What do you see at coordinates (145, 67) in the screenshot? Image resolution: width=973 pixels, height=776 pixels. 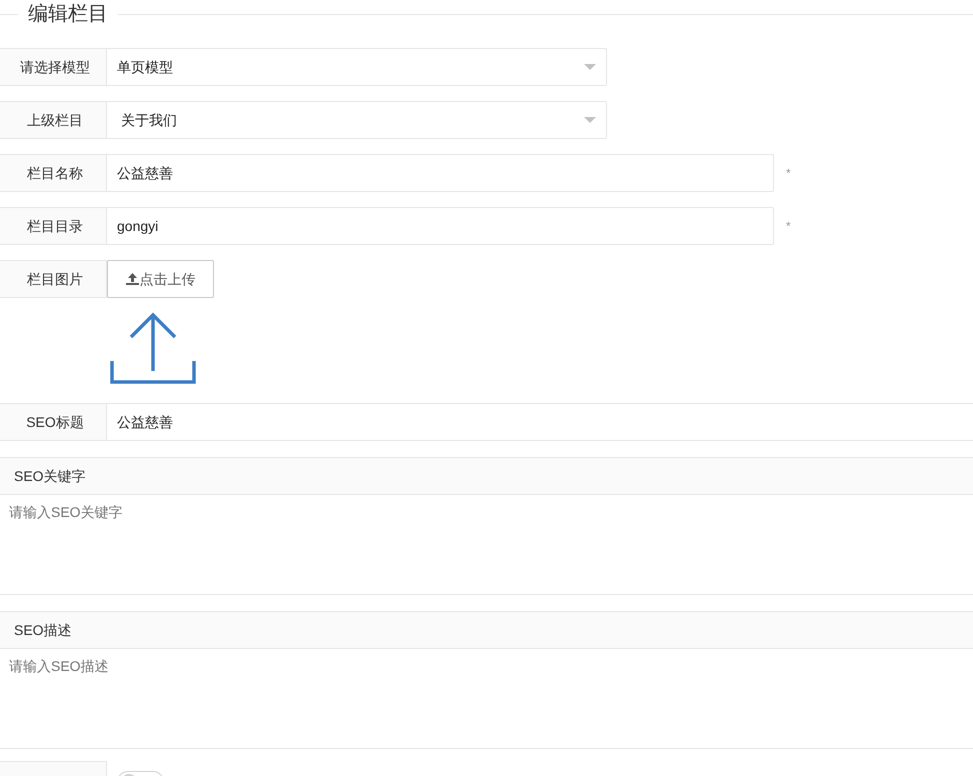 I see `select-value: 单页模型` at bounding box center [145, 67].